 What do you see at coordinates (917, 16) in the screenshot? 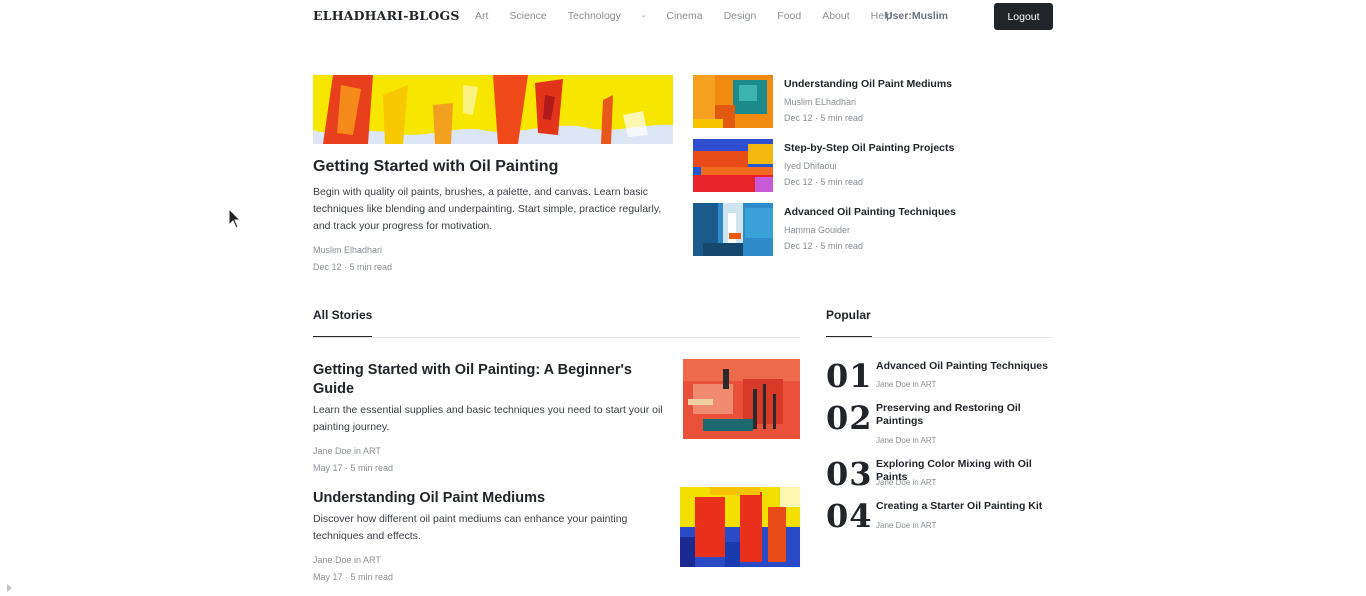
I see `current-user-label: User:Muslim` at bounding box center [917, 16].